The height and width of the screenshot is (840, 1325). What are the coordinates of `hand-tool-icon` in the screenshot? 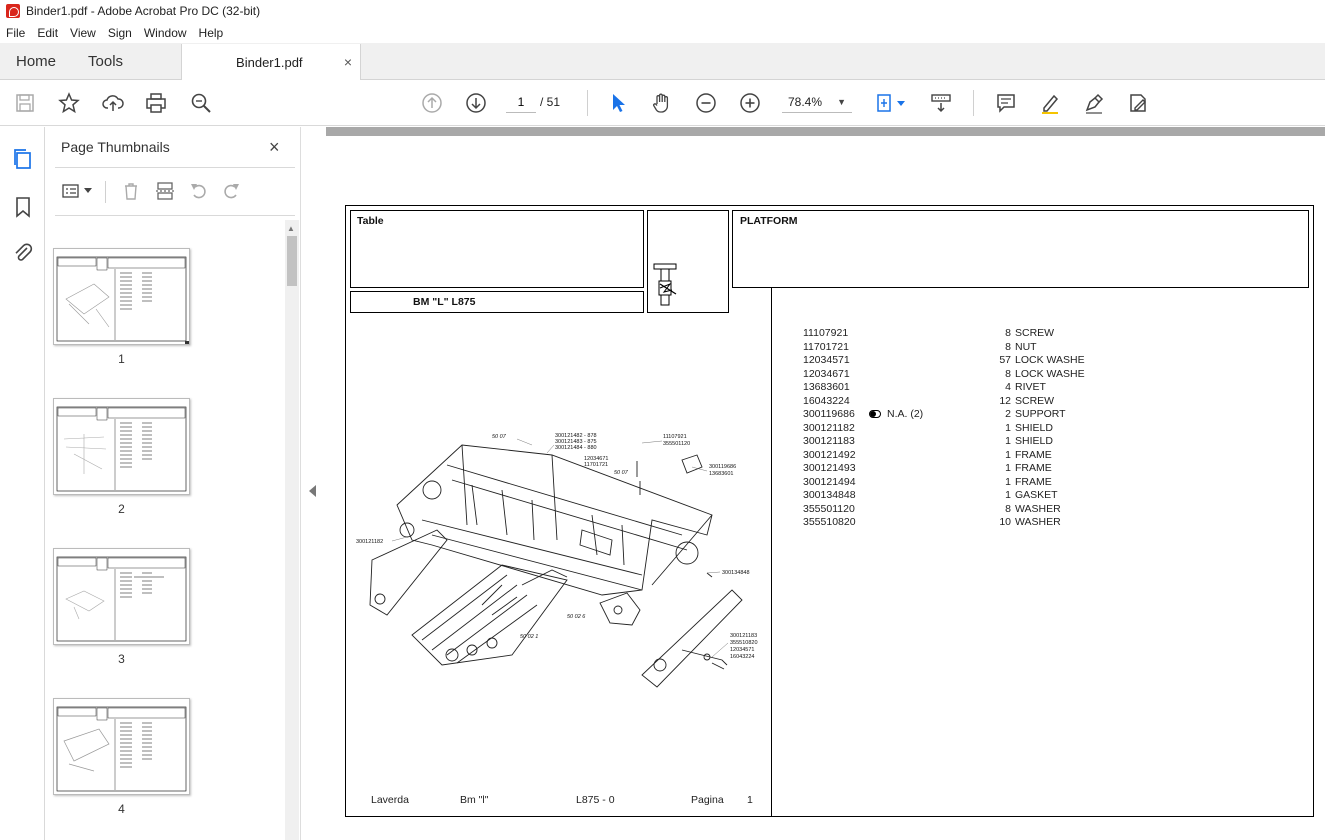 It's located at (662, 103).